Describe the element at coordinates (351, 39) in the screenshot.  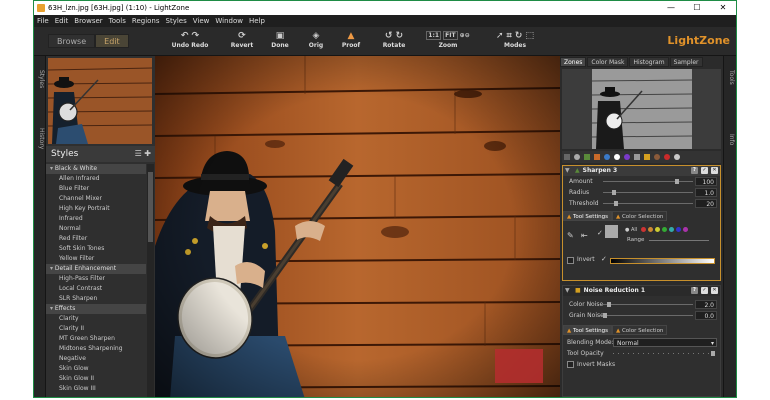
I see `proof-button: ▲ Proof` at that location.